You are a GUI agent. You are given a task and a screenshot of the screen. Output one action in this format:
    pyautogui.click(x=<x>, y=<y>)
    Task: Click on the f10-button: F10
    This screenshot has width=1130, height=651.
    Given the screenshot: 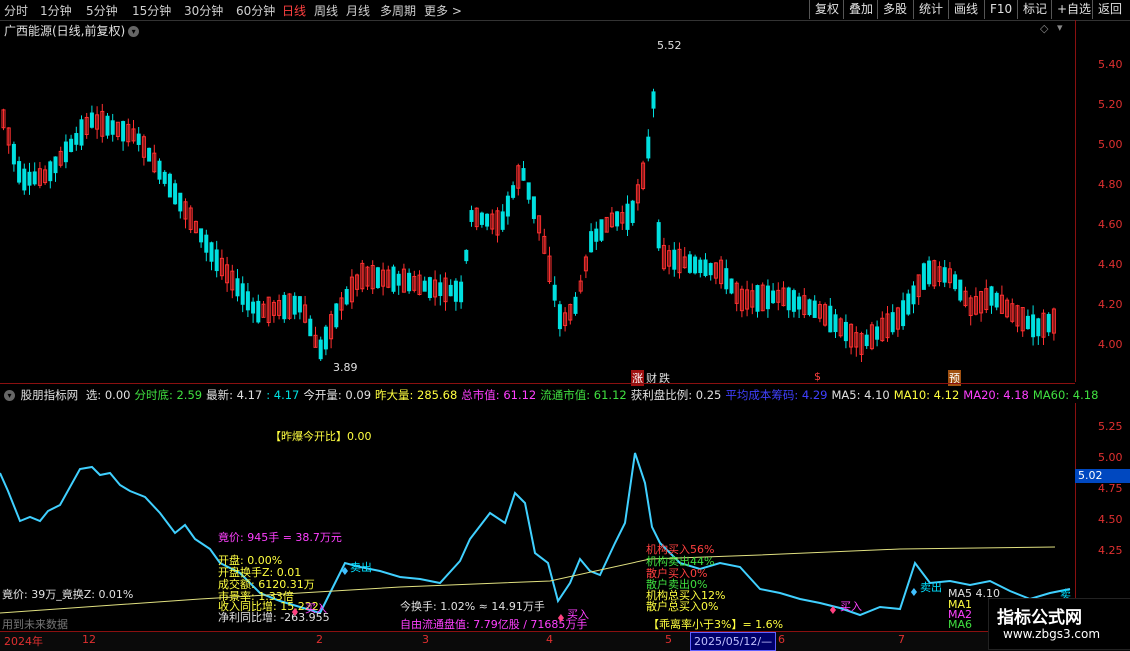 What is the action you would take?
    pyautogui.click(x=1000, y=9)
    